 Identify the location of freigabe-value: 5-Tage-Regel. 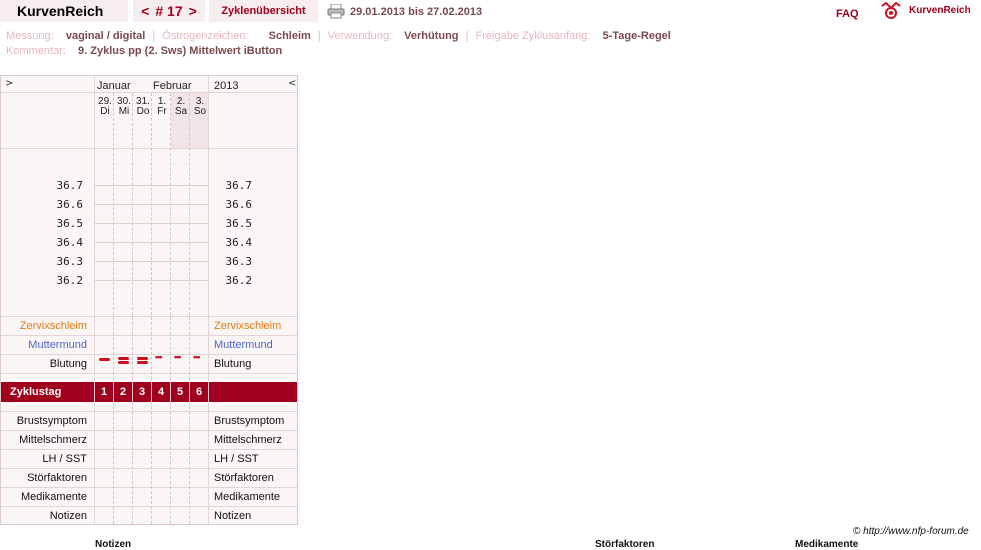
(636, 36).